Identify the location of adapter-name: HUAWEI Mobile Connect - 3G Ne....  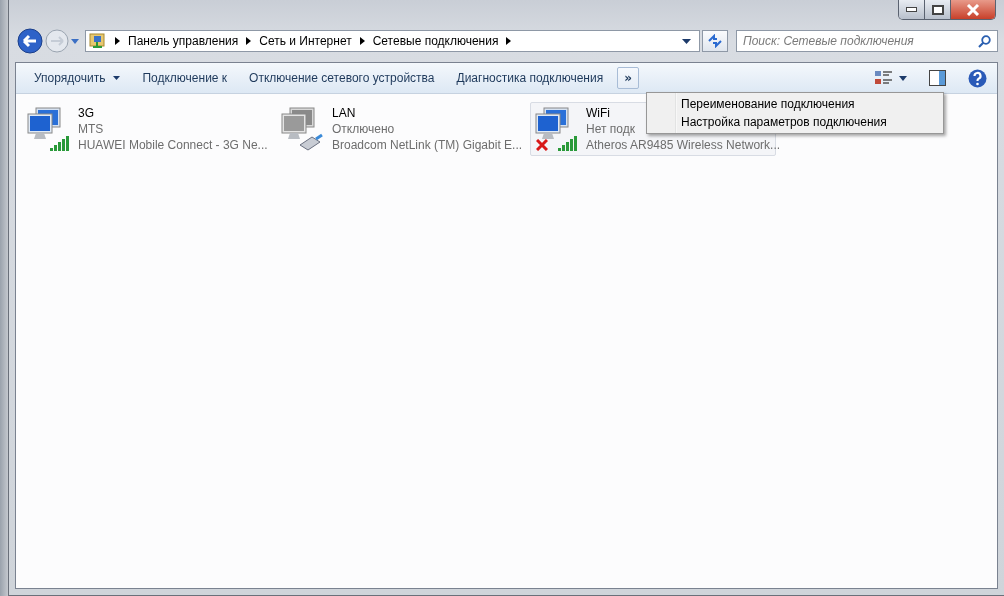
(173, 145).